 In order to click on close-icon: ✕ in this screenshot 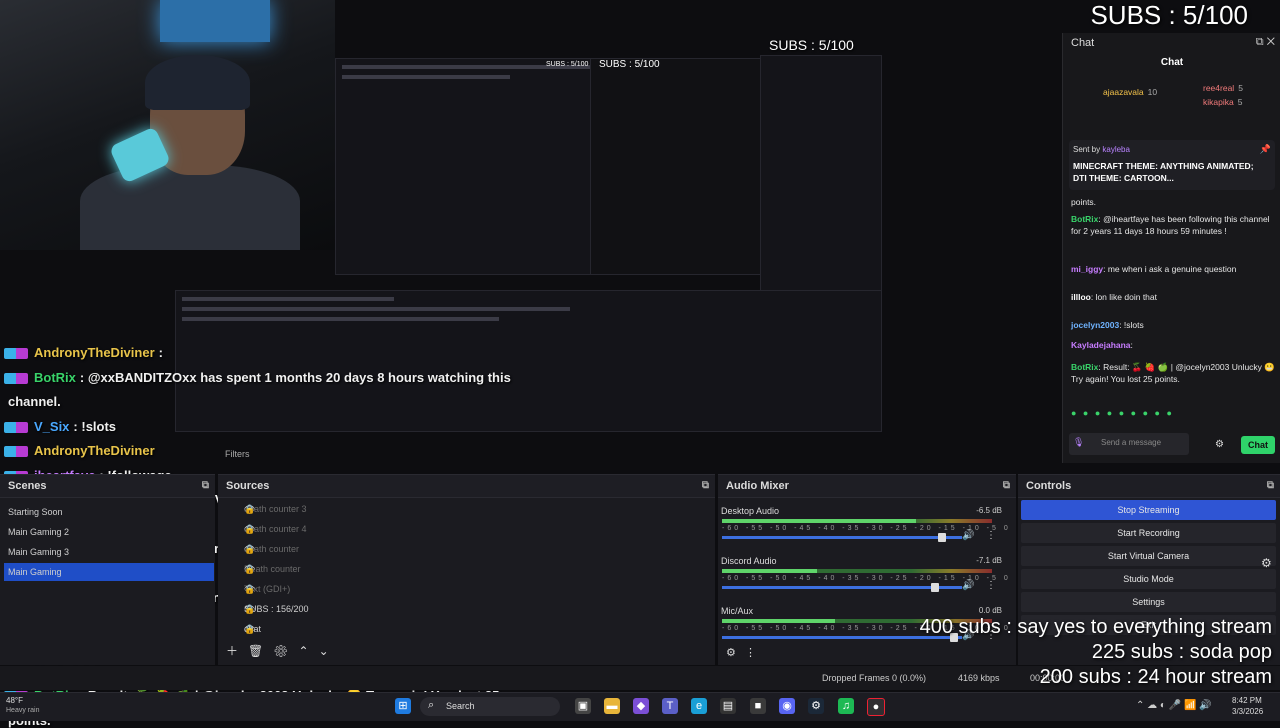, I will do `click(1271, 42)`.